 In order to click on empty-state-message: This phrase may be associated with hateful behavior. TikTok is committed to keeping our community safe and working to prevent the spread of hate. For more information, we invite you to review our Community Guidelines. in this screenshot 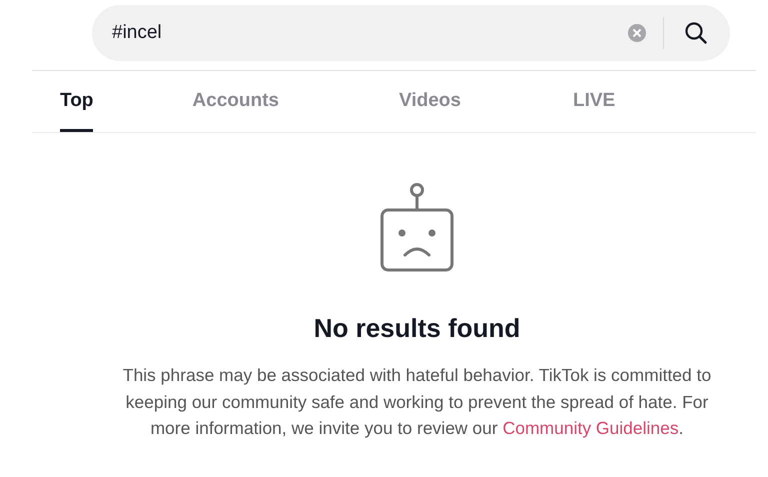, I will do `click(417, 402)`.